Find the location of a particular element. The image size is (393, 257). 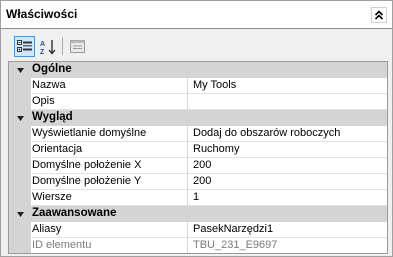

collapse-button is located at coordinates (379, 15).